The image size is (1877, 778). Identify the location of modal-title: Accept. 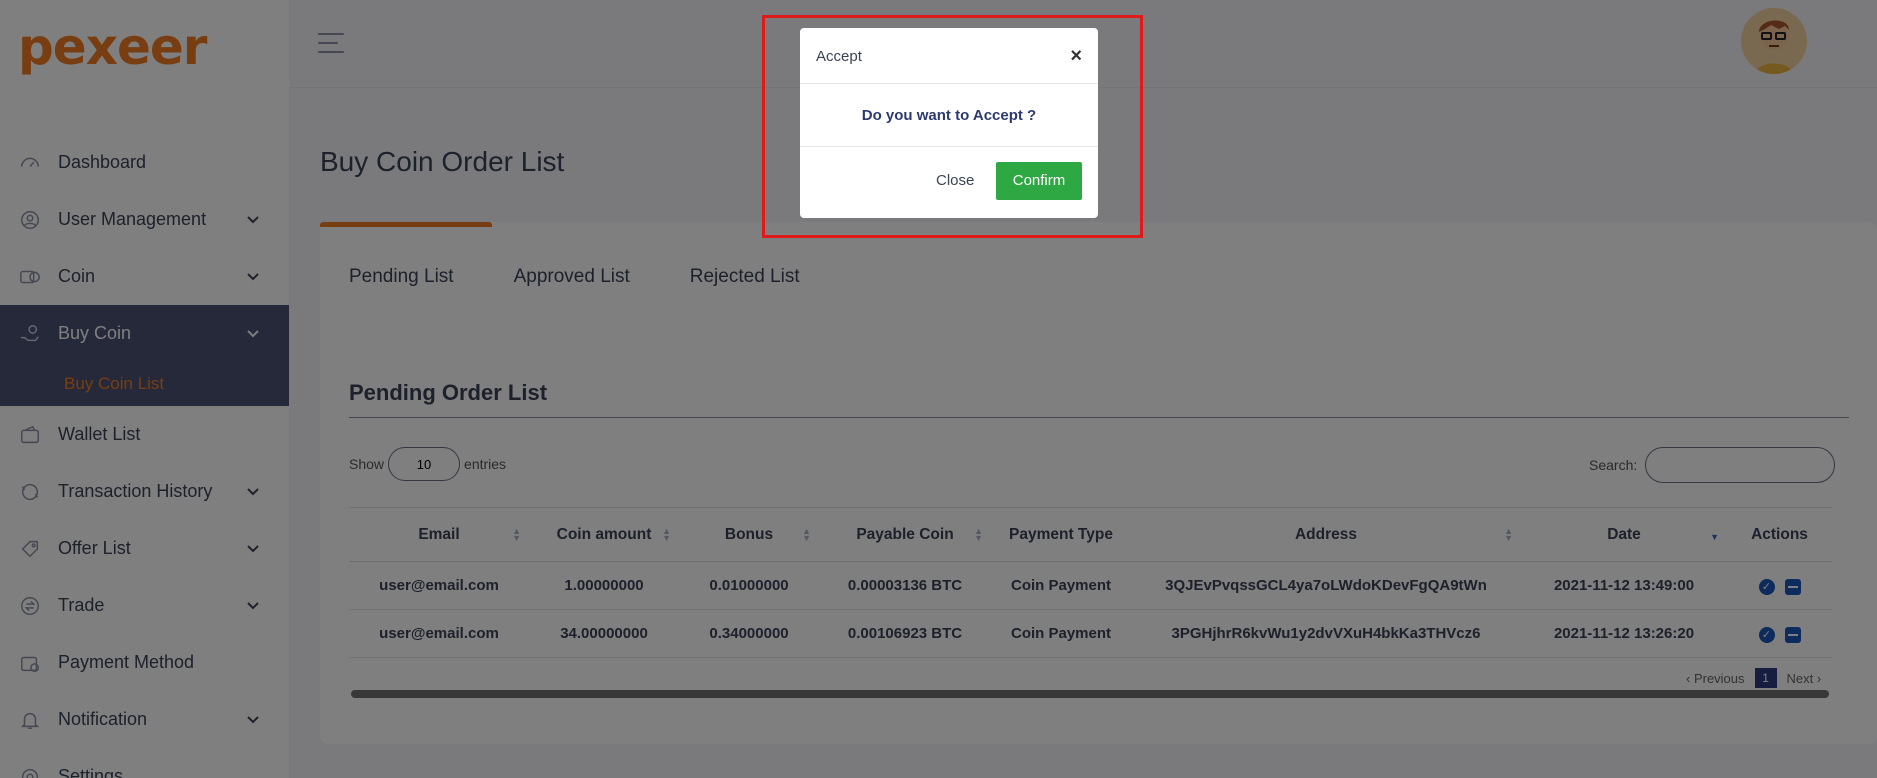
(839, 56).